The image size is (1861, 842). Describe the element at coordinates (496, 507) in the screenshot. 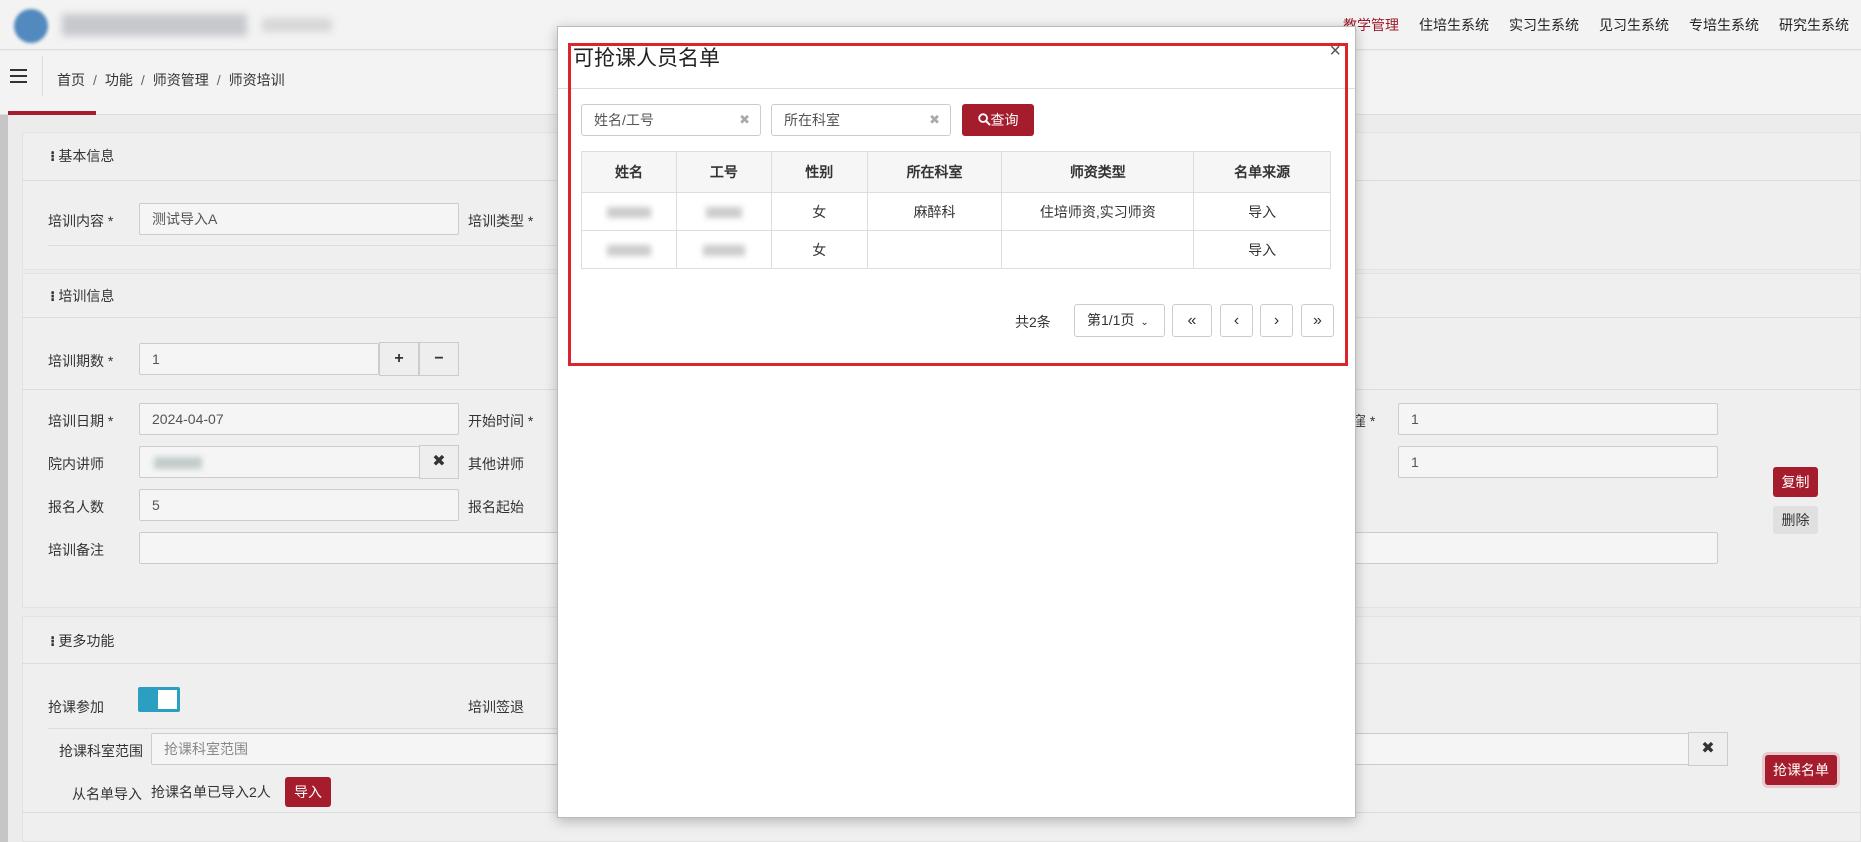

I see `signup-start-label: 报名起始` at that location.